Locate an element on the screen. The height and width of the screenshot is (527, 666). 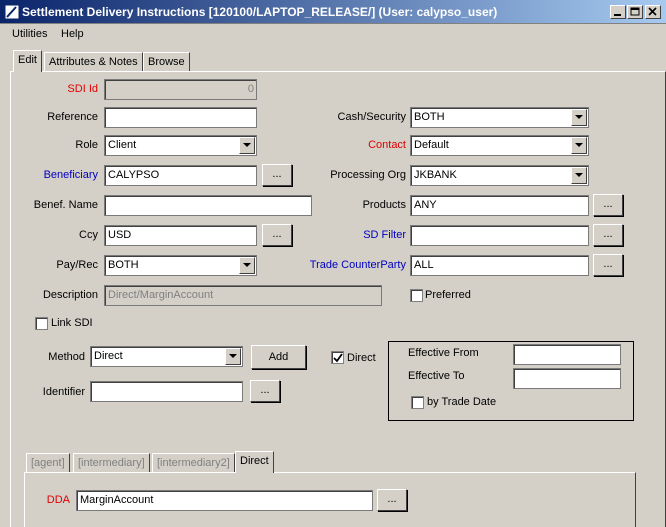
processing-org-dropdown-button is located at coordinates (579, 175).